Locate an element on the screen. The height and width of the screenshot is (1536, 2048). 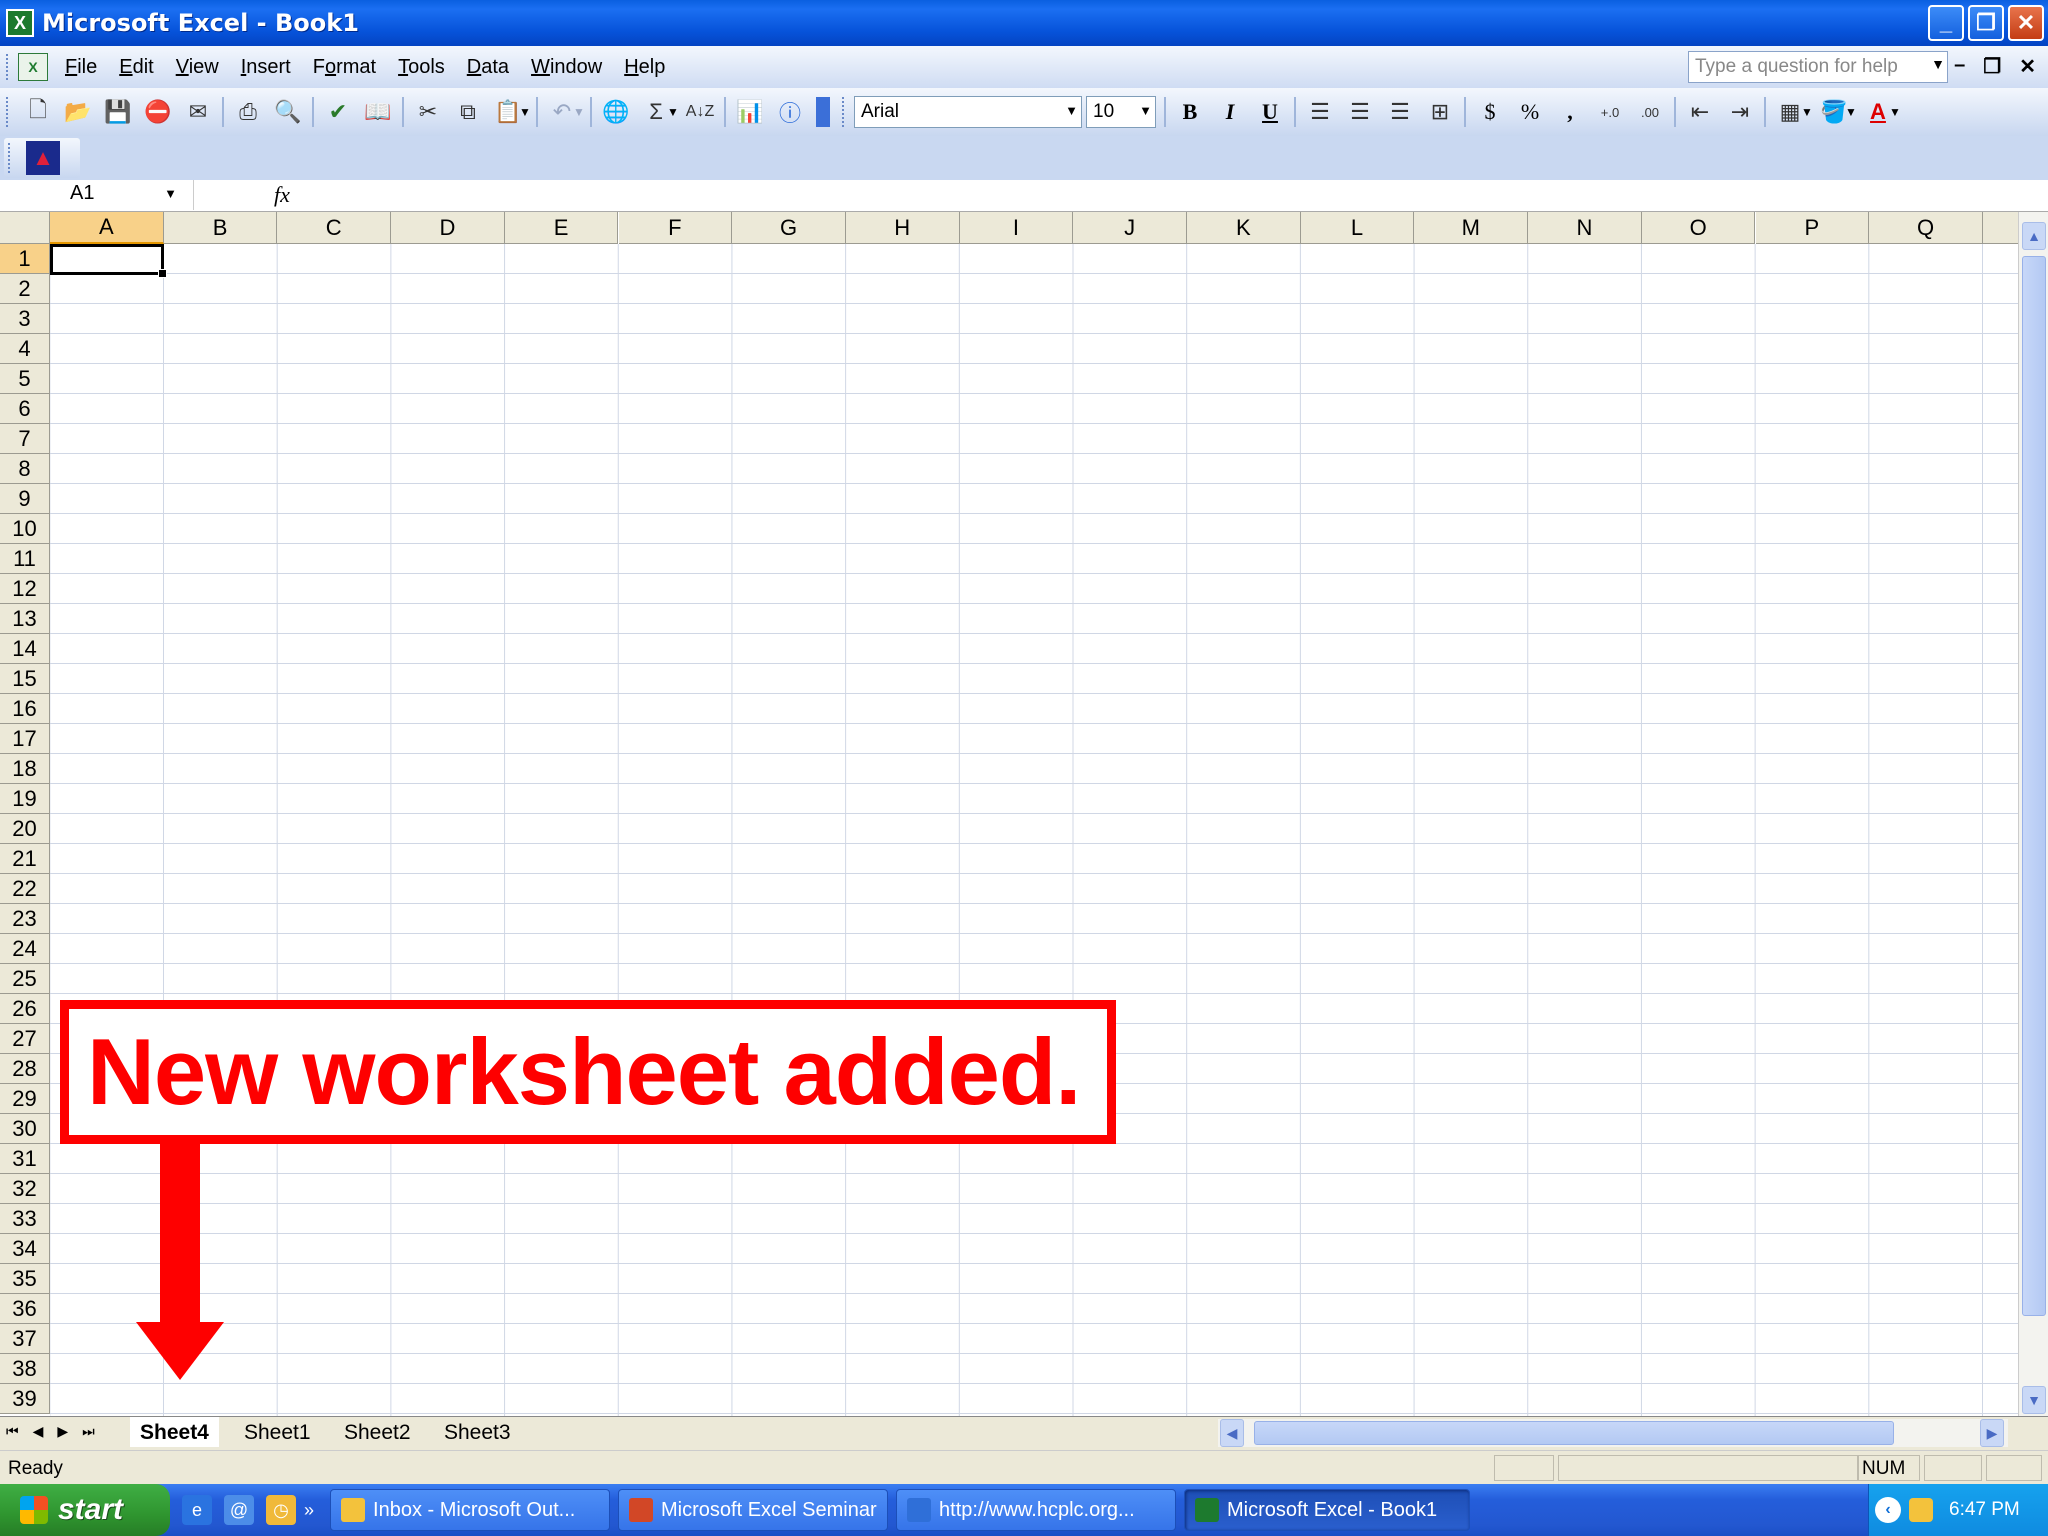
row-header-6: 6 is located at coordinates (25, 409).